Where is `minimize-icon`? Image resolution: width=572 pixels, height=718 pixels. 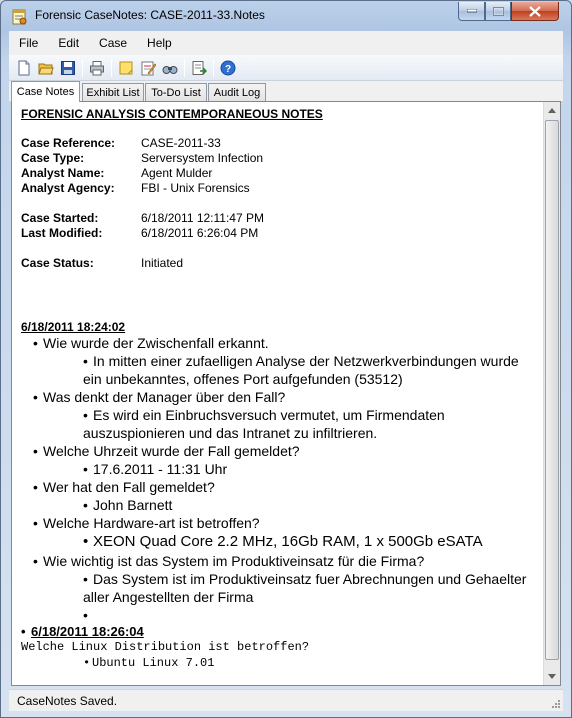
minimize-icon is located at coordinates (471, 11).